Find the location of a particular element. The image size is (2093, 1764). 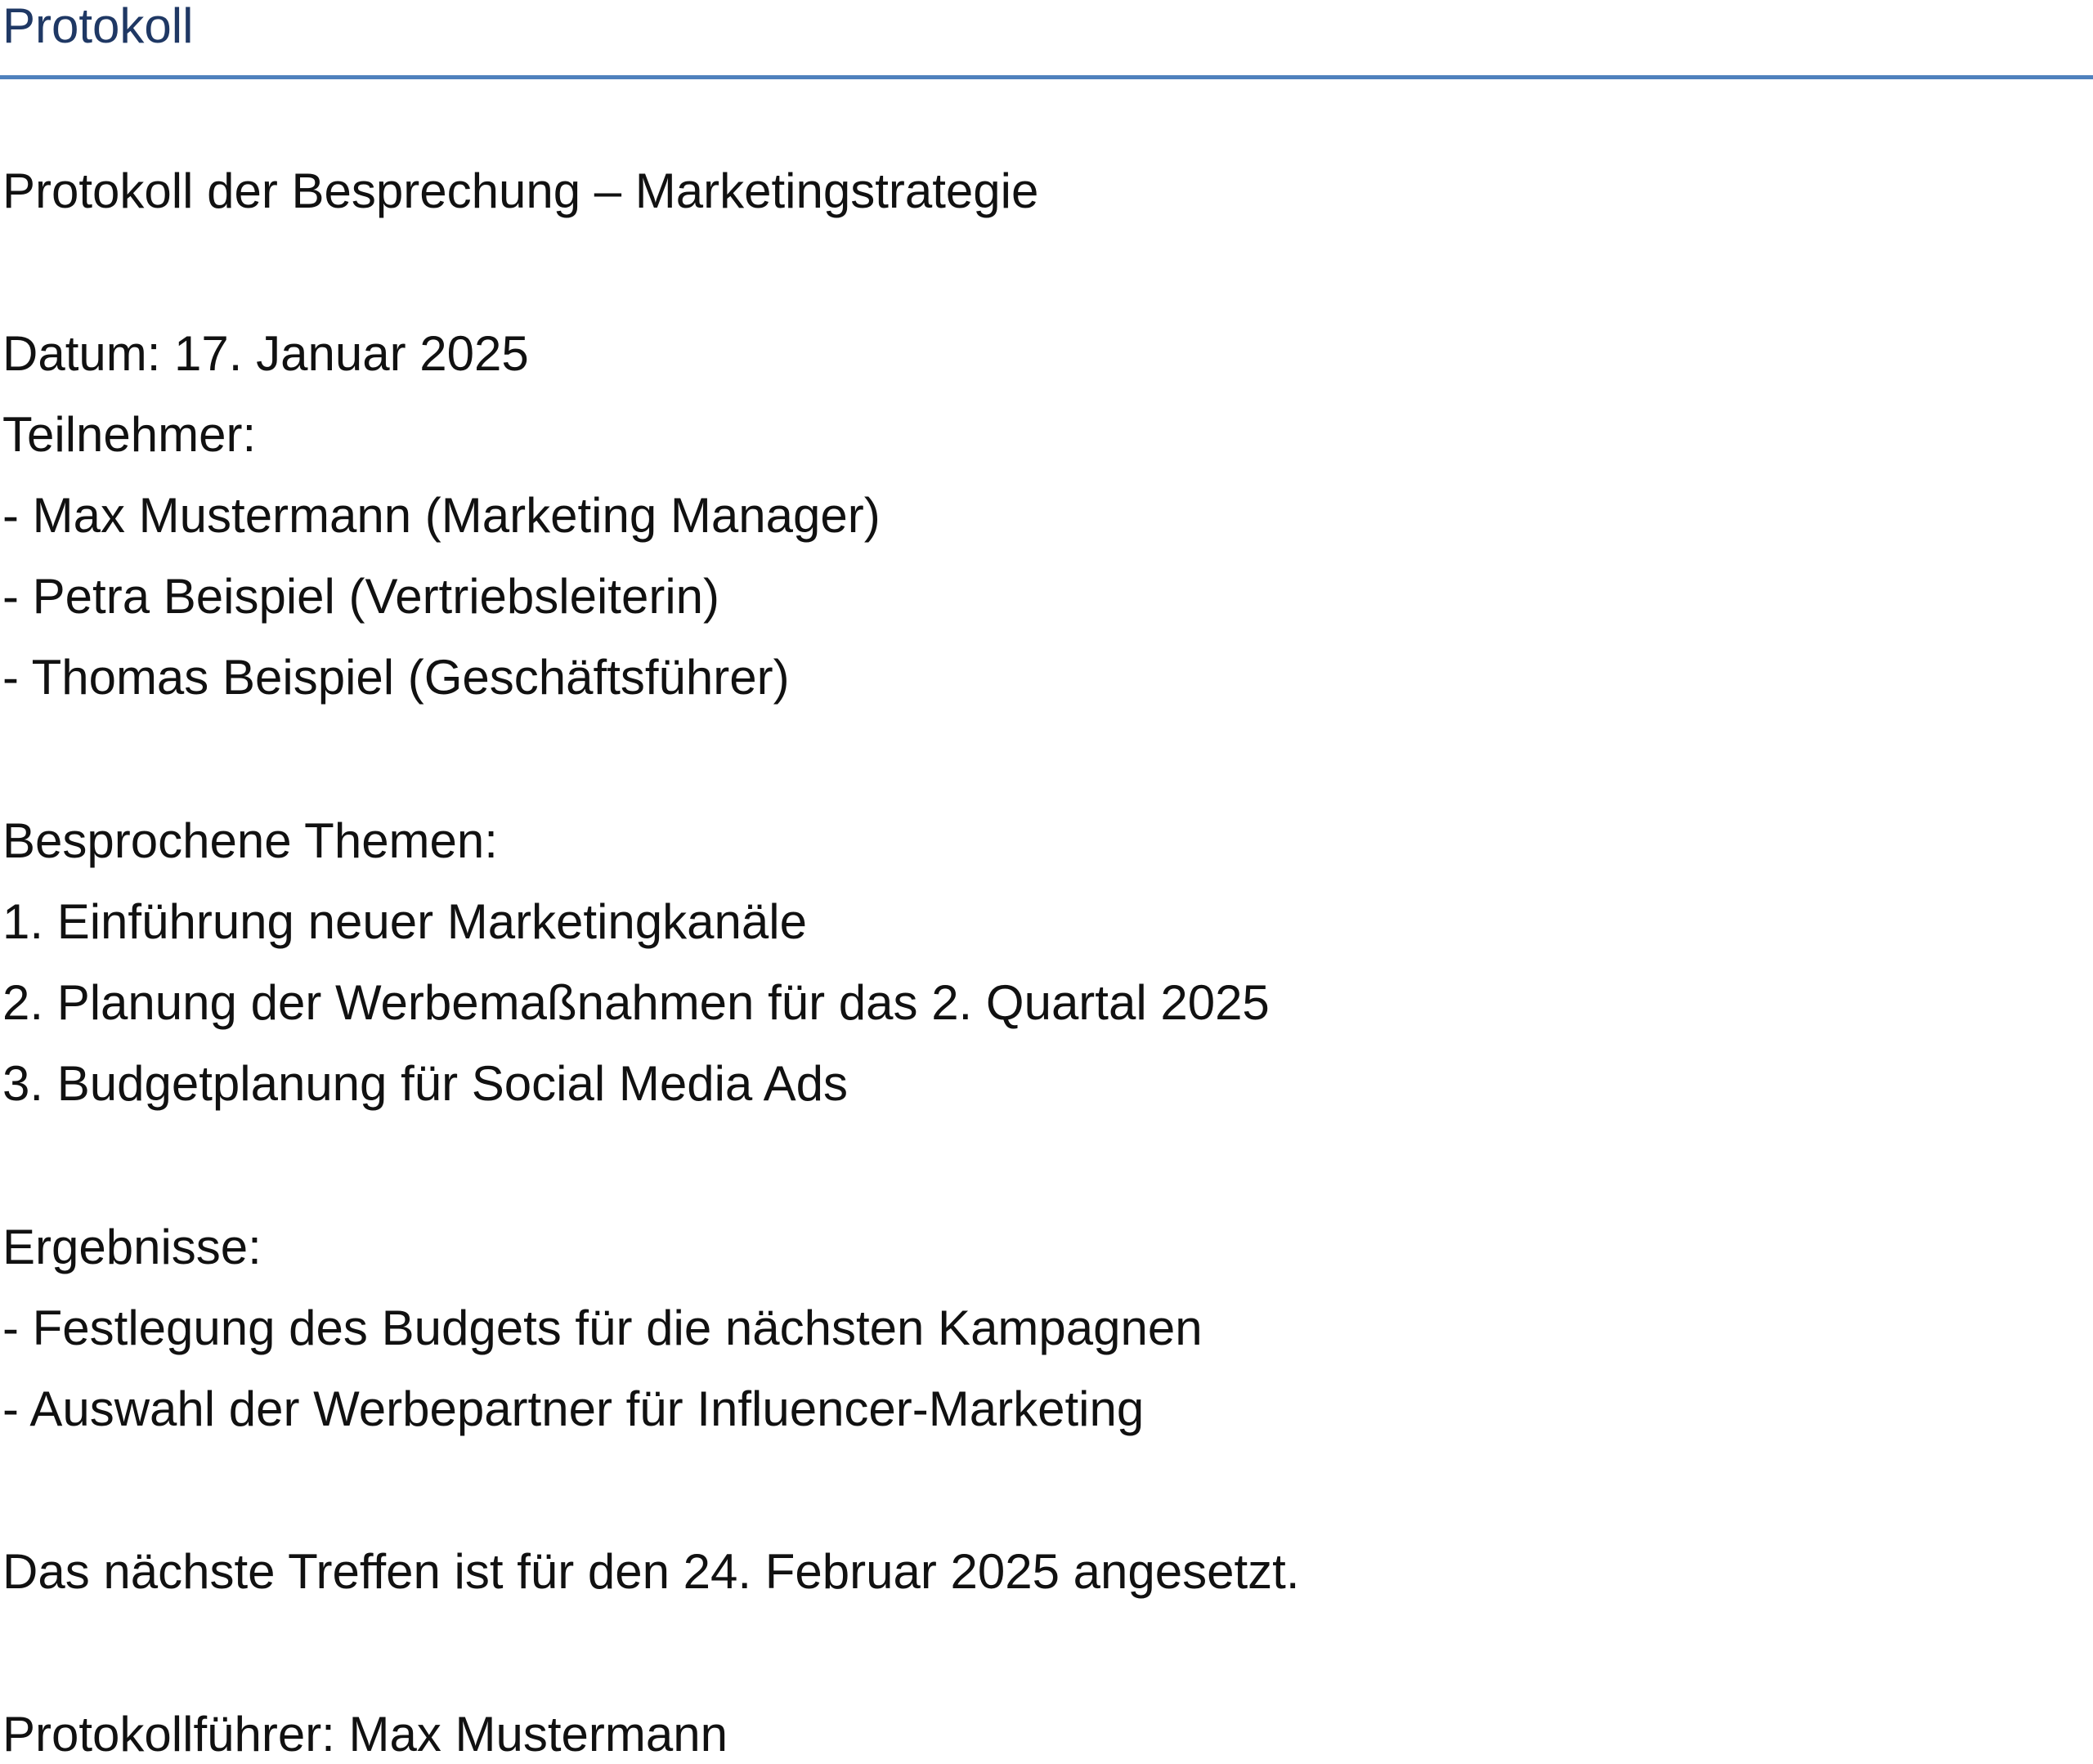

document-title: Protokoll is located at coordinates (98, 27).